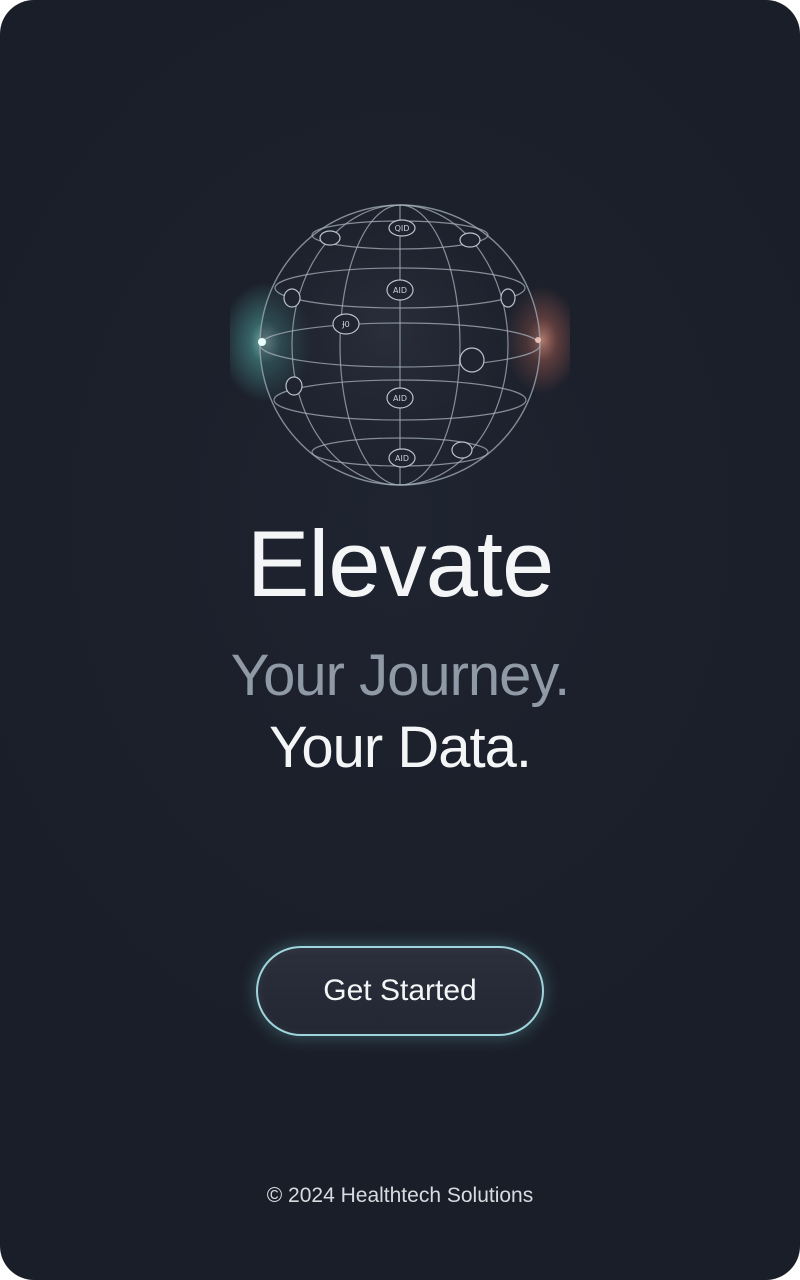 The height and width of the screenshot is (1280, 800). I want to click on globe-network-icon: QID AID Ɉ0 AID AID, so click(400, 350).